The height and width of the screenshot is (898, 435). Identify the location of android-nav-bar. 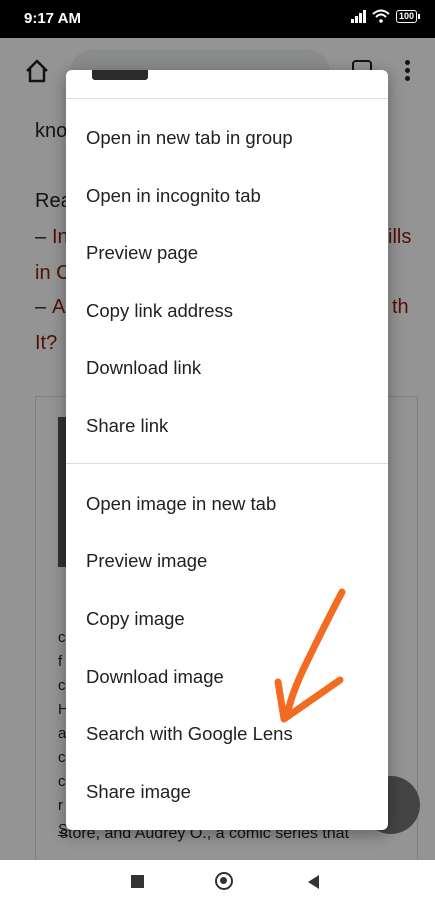
(217, 879).